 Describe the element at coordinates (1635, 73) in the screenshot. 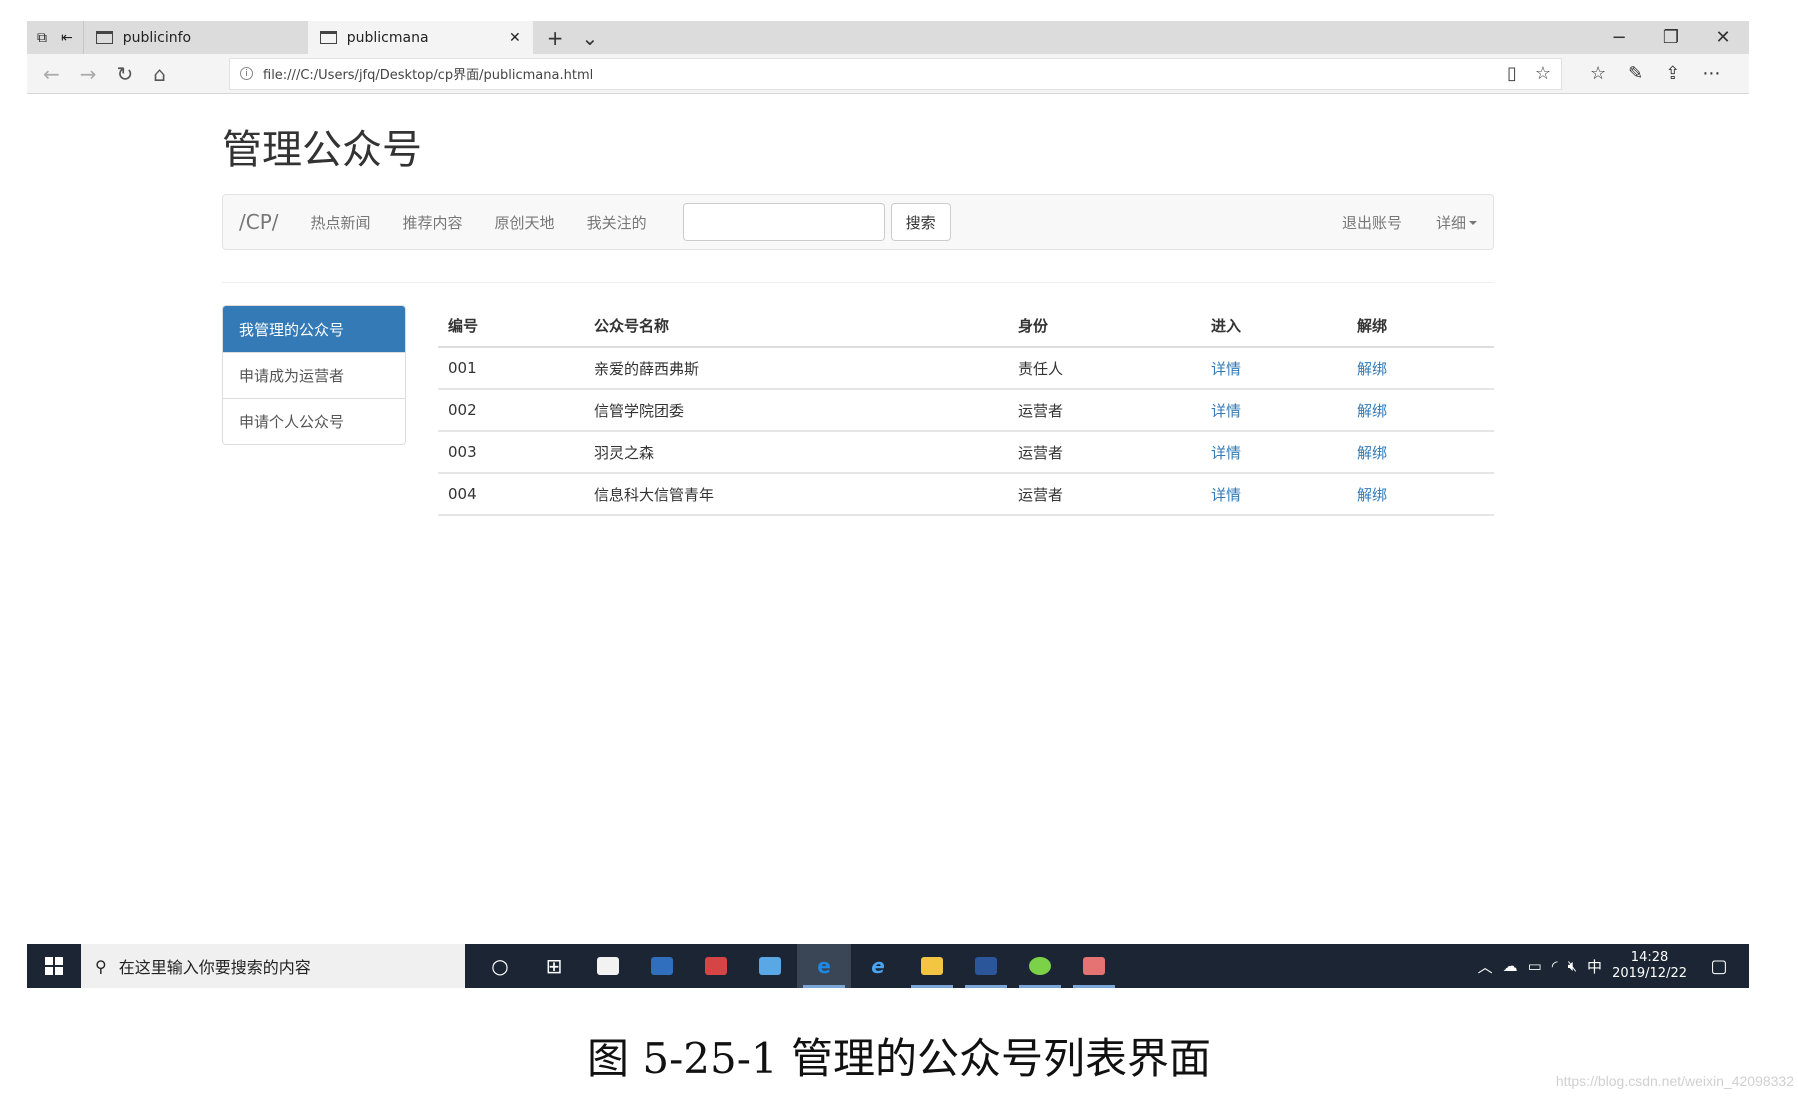

I see `pen-icon: ✎` at that location.